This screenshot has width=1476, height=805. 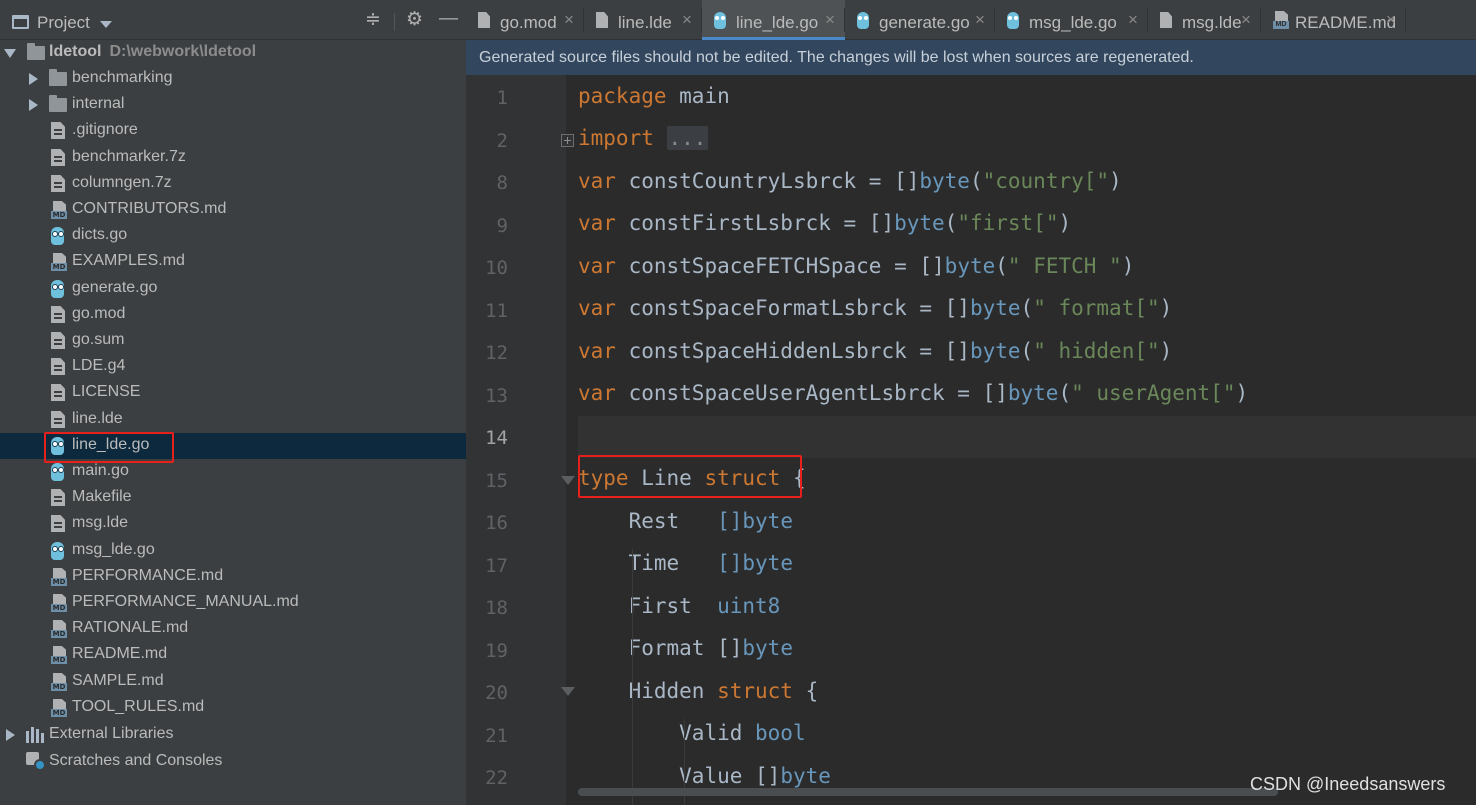 I want to click on line-number: 11, so click(x=496, y=311).